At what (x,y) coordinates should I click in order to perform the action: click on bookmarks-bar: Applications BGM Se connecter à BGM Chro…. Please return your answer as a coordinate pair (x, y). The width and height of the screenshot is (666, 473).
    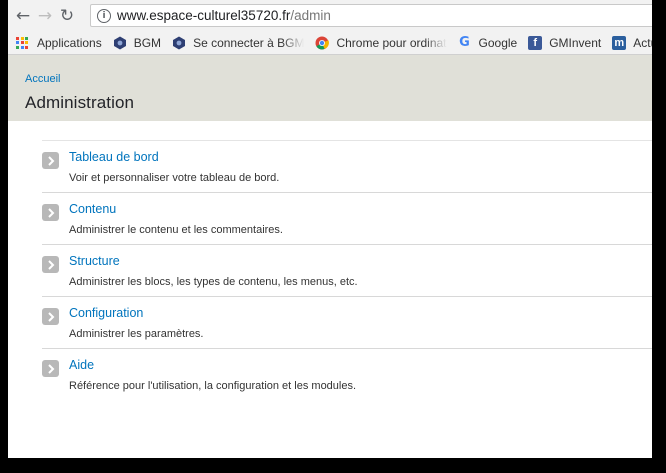
    Looking at the image, I should click on (330, 43).